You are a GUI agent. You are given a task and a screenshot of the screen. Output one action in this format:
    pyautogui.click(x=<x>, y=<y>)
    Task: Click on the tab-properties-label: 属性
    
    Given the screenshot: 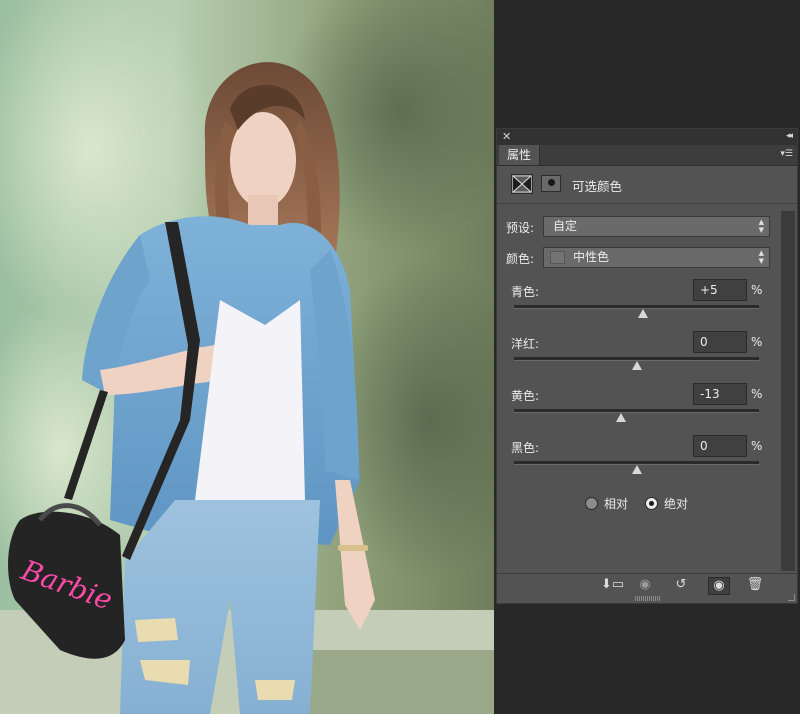 What is the action you would take?
    pyautogui.click(x=519, y=155)
    